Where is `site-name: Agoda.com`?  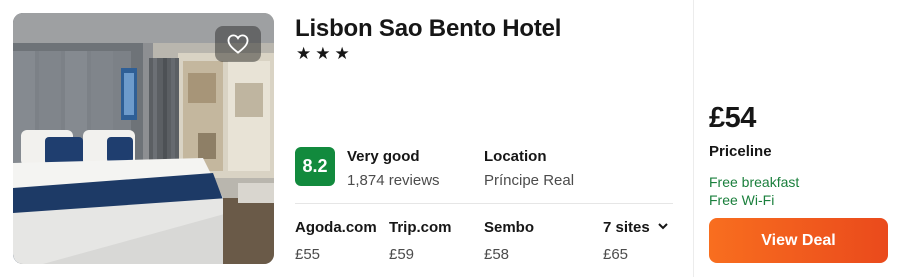 site-name: Agoda.com is located at coordinates (336, 227).